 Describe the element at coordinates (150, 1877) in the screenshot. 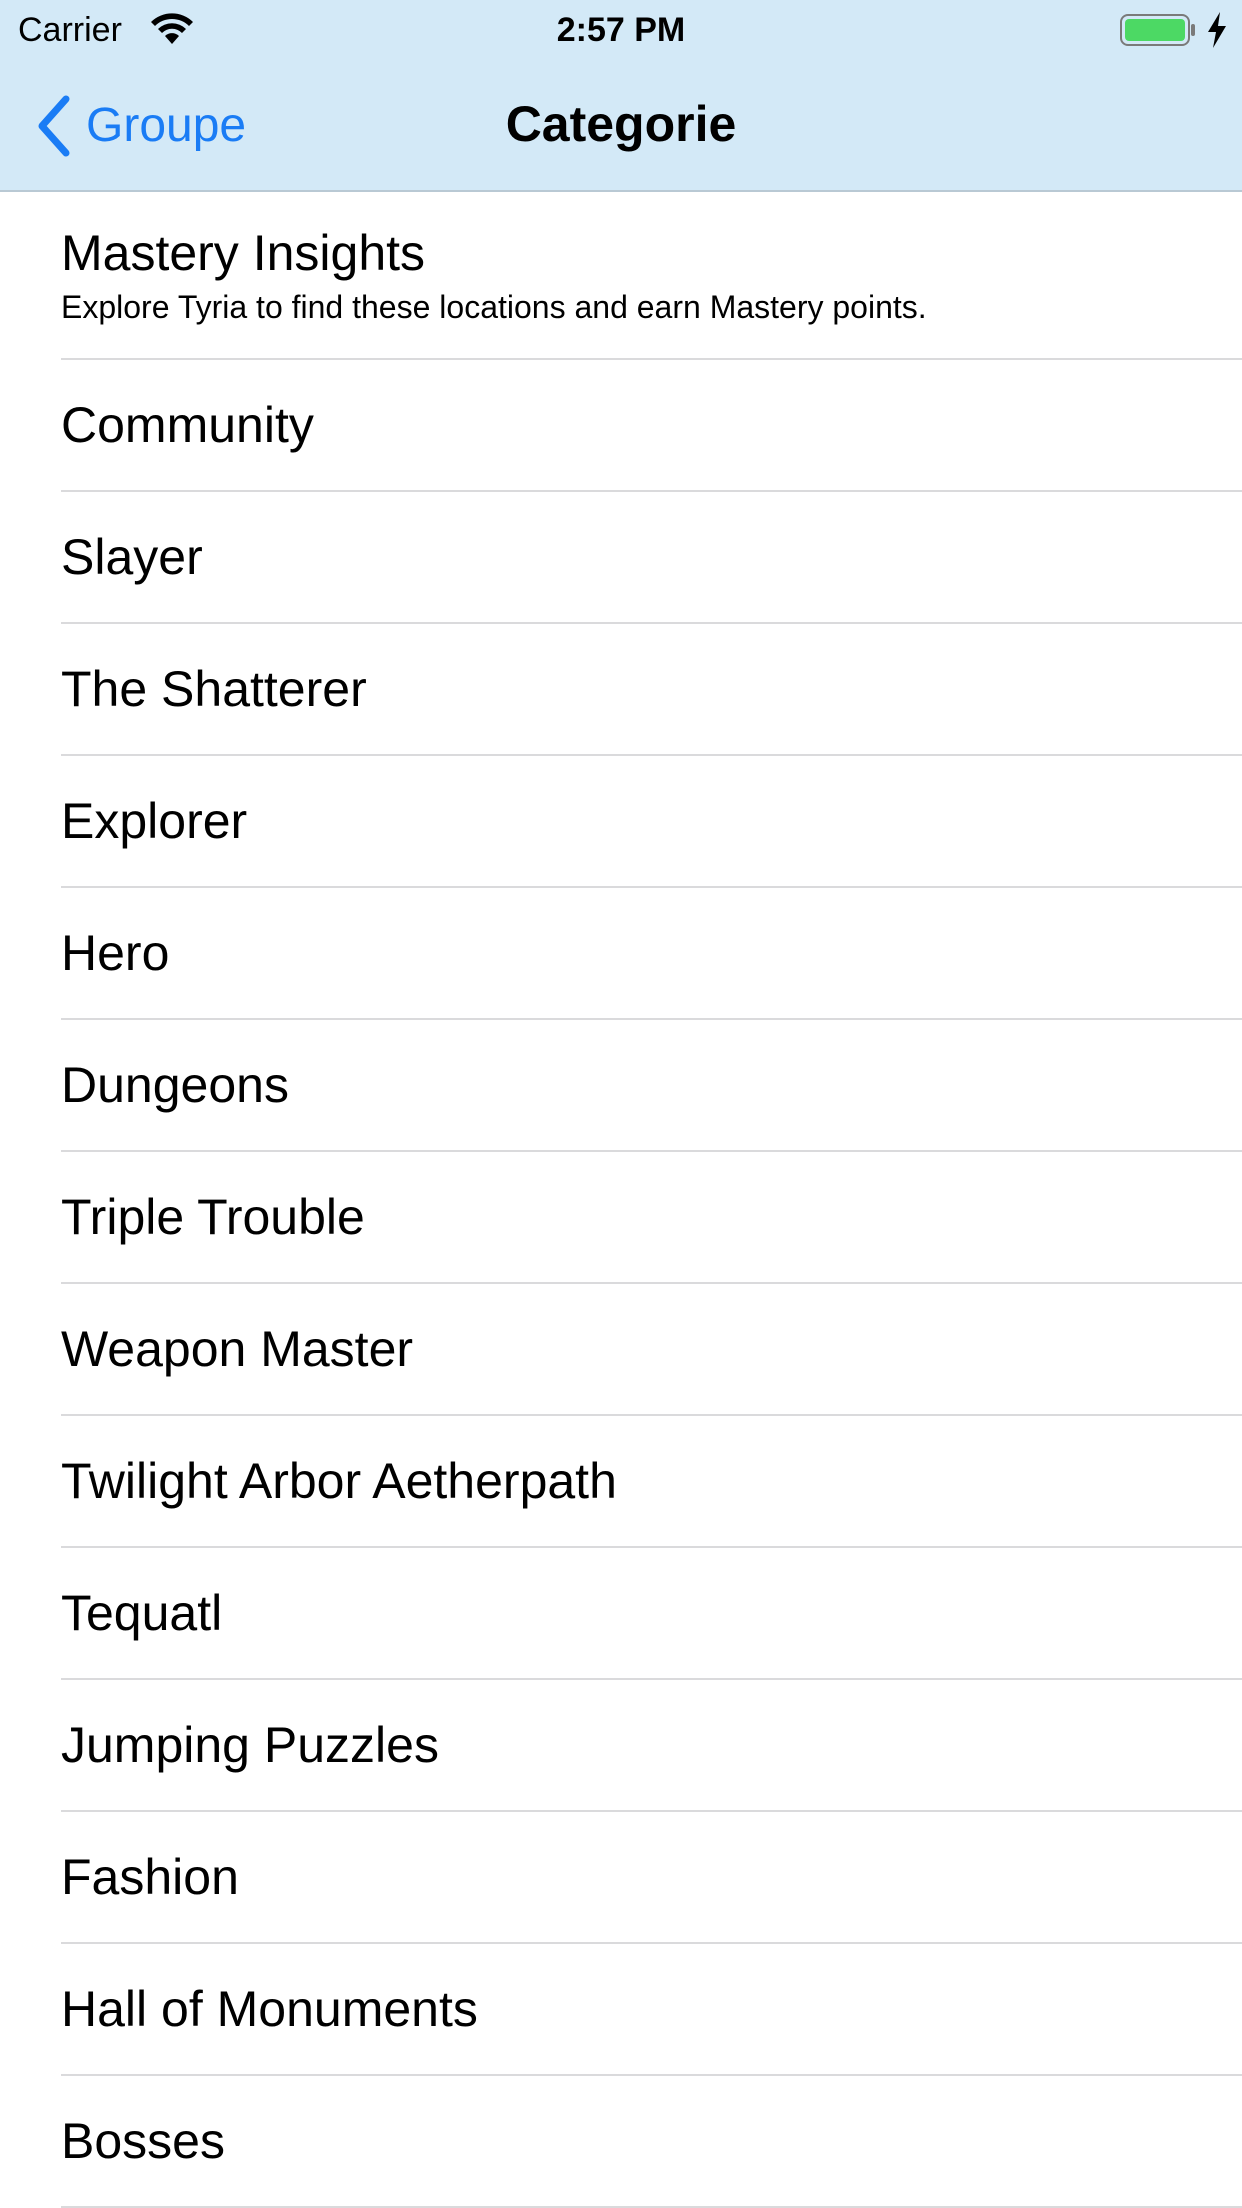

I see `list-item-label: Fashion` at that location.